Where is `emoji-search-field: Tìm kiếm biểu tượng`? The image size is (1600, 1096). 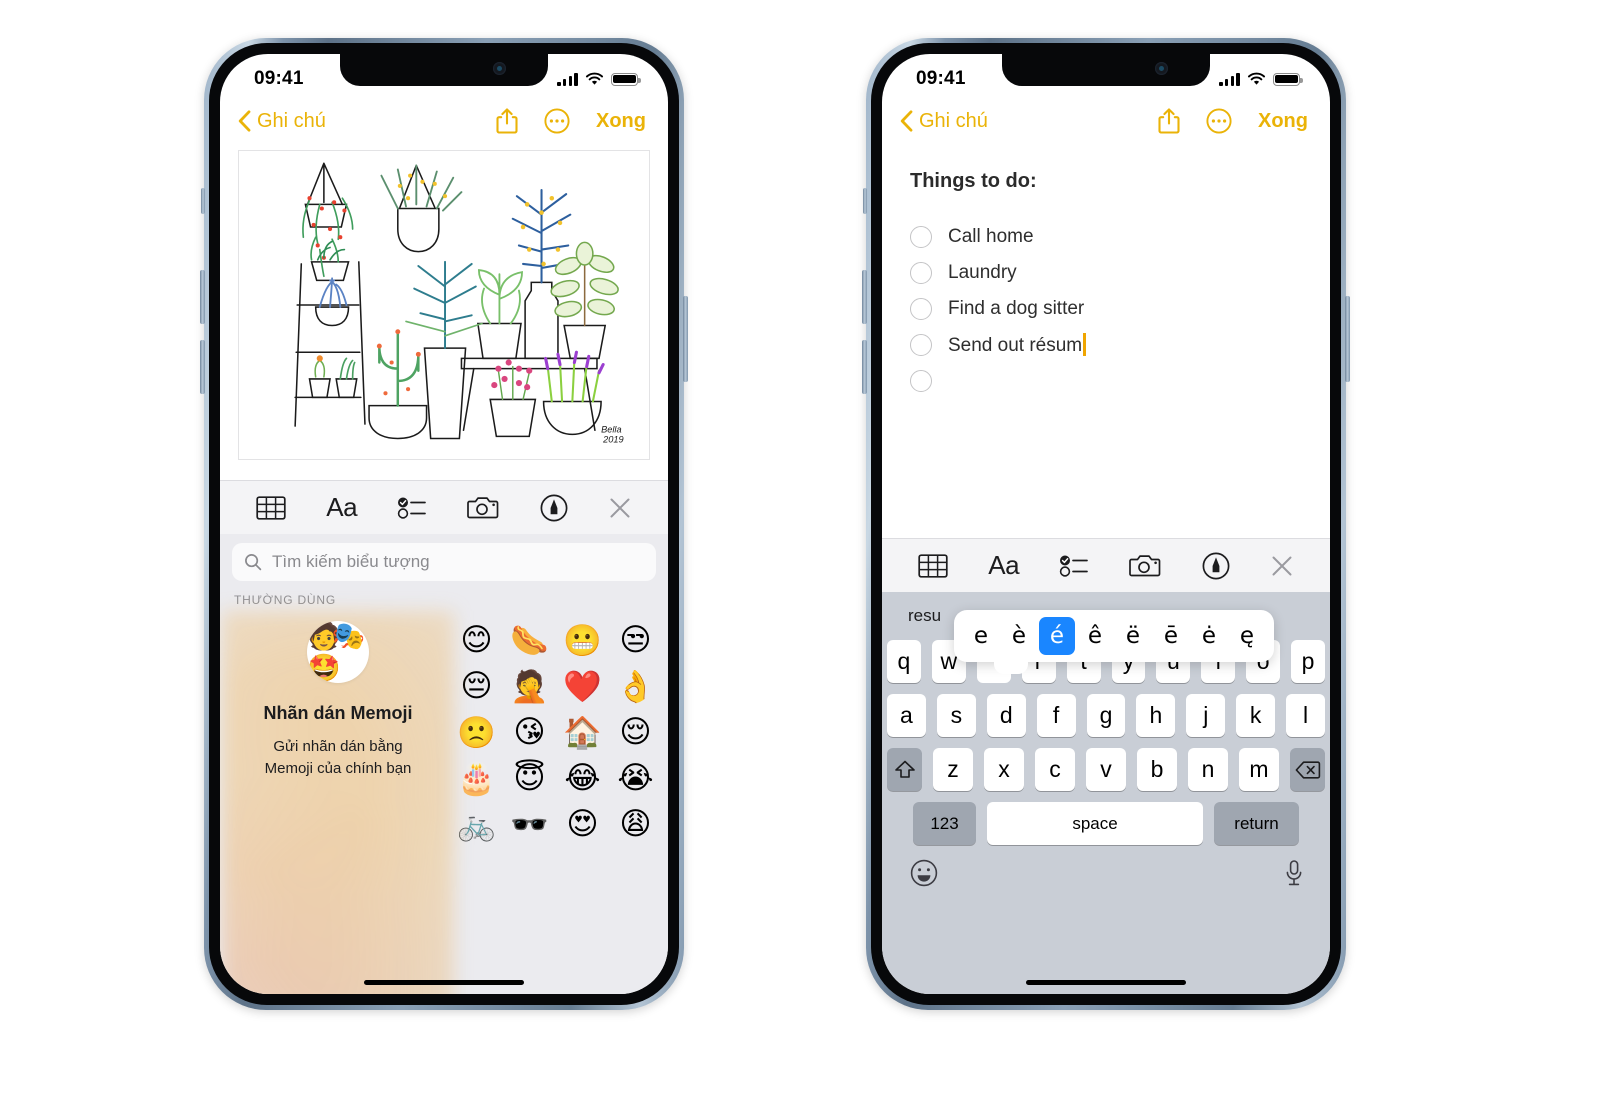
emoji-search-field: Tìm kiếm biểu tượng is located at coordinates (444, 562).